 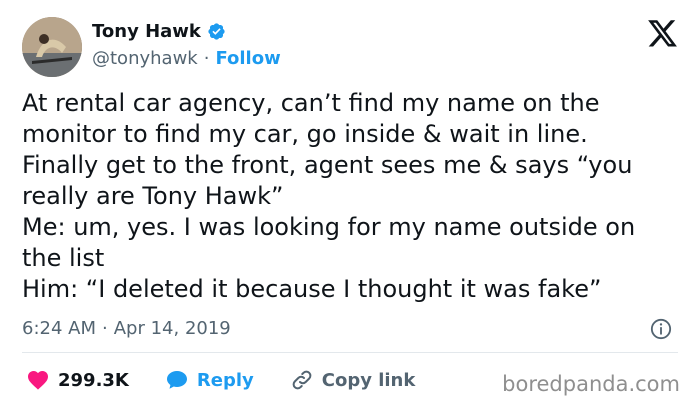 What do you see at coordinates (663, 34) in the screenshot?
I see `x-logo-icon` at bounding box center [663, 34].